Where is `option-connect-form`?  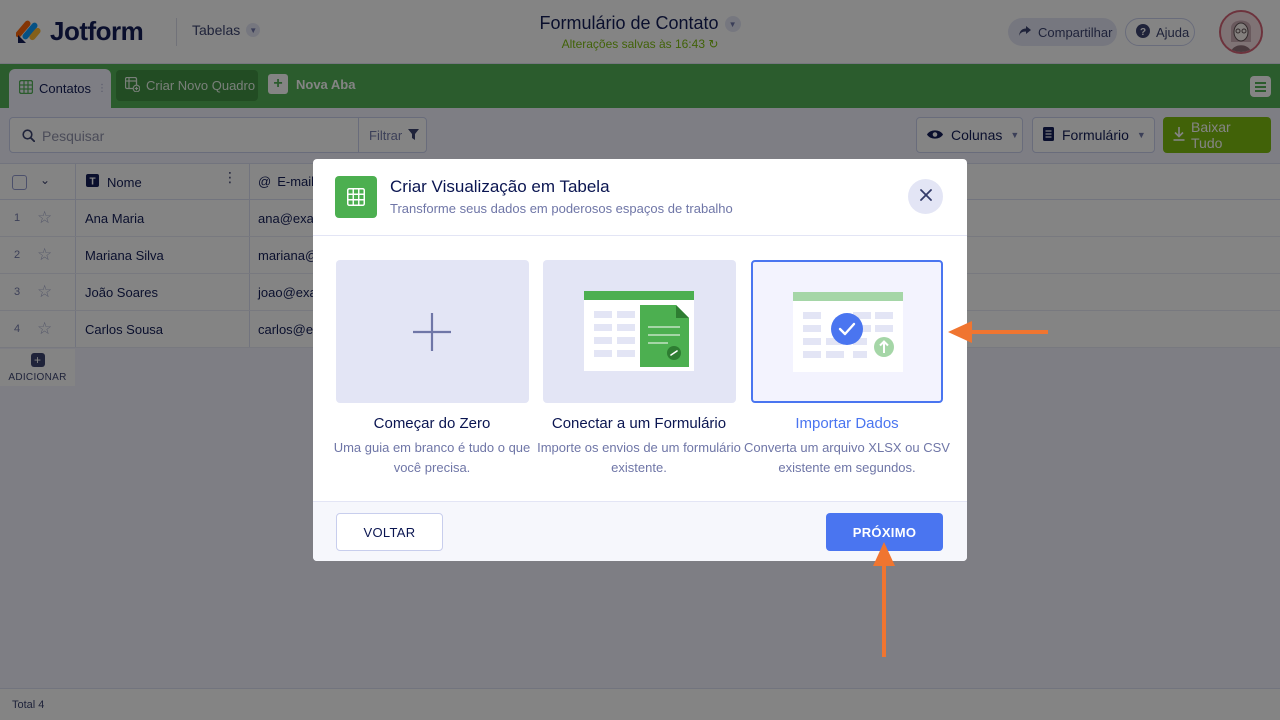
option-connect-form is located at coordinates (639, 331).